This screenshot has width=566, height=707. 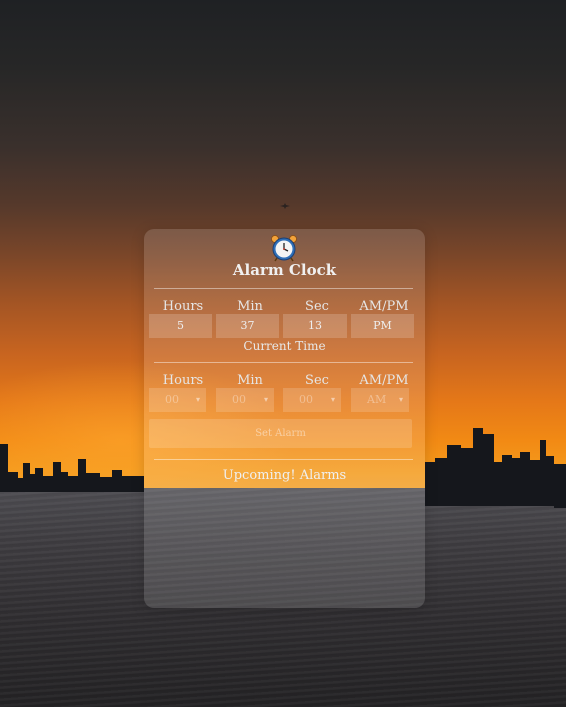 What do you see at coordinates (283, 288) in the screenshot?
I see `title-divider` at bounding box center [283, 288].